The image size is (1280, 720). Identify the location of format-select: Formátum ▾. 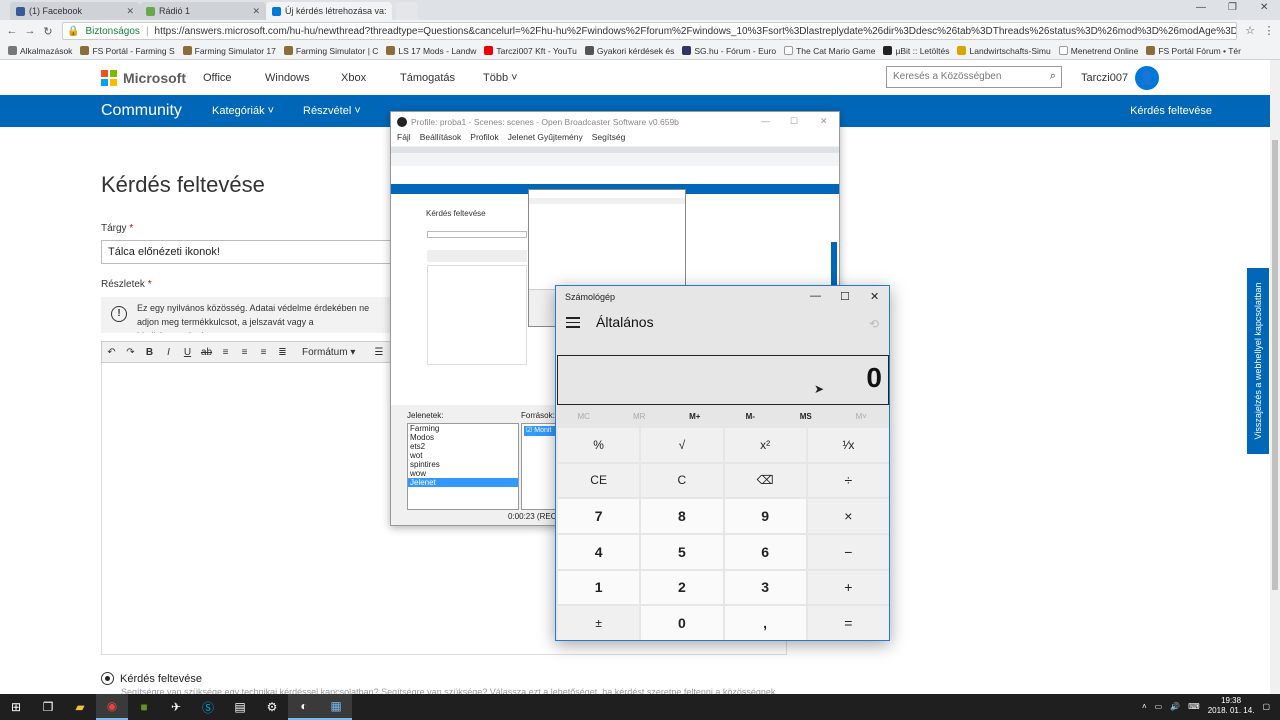
(328, 352).